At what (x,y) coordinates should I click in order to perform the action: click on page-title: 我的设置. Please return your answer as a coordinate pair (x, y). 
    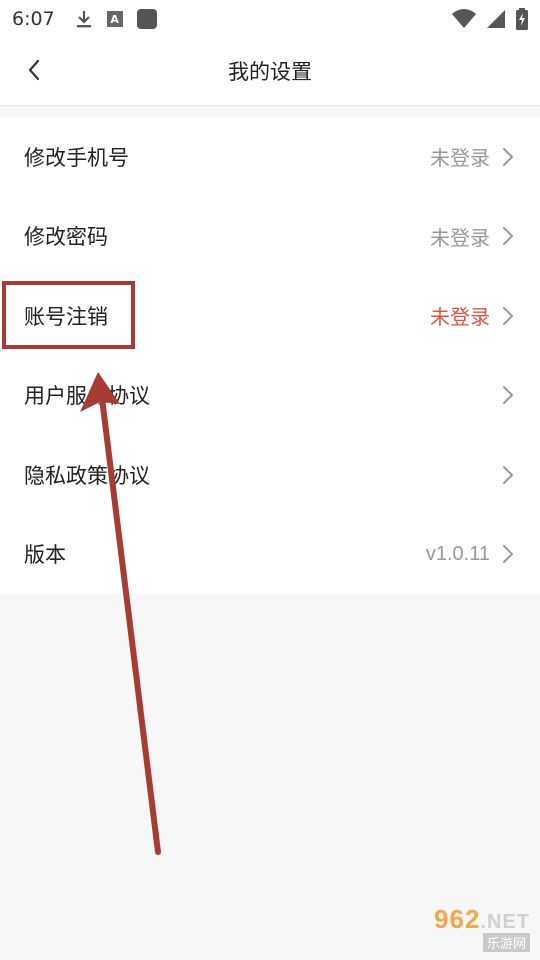
    Looking at the image, I should click on (270, 72).